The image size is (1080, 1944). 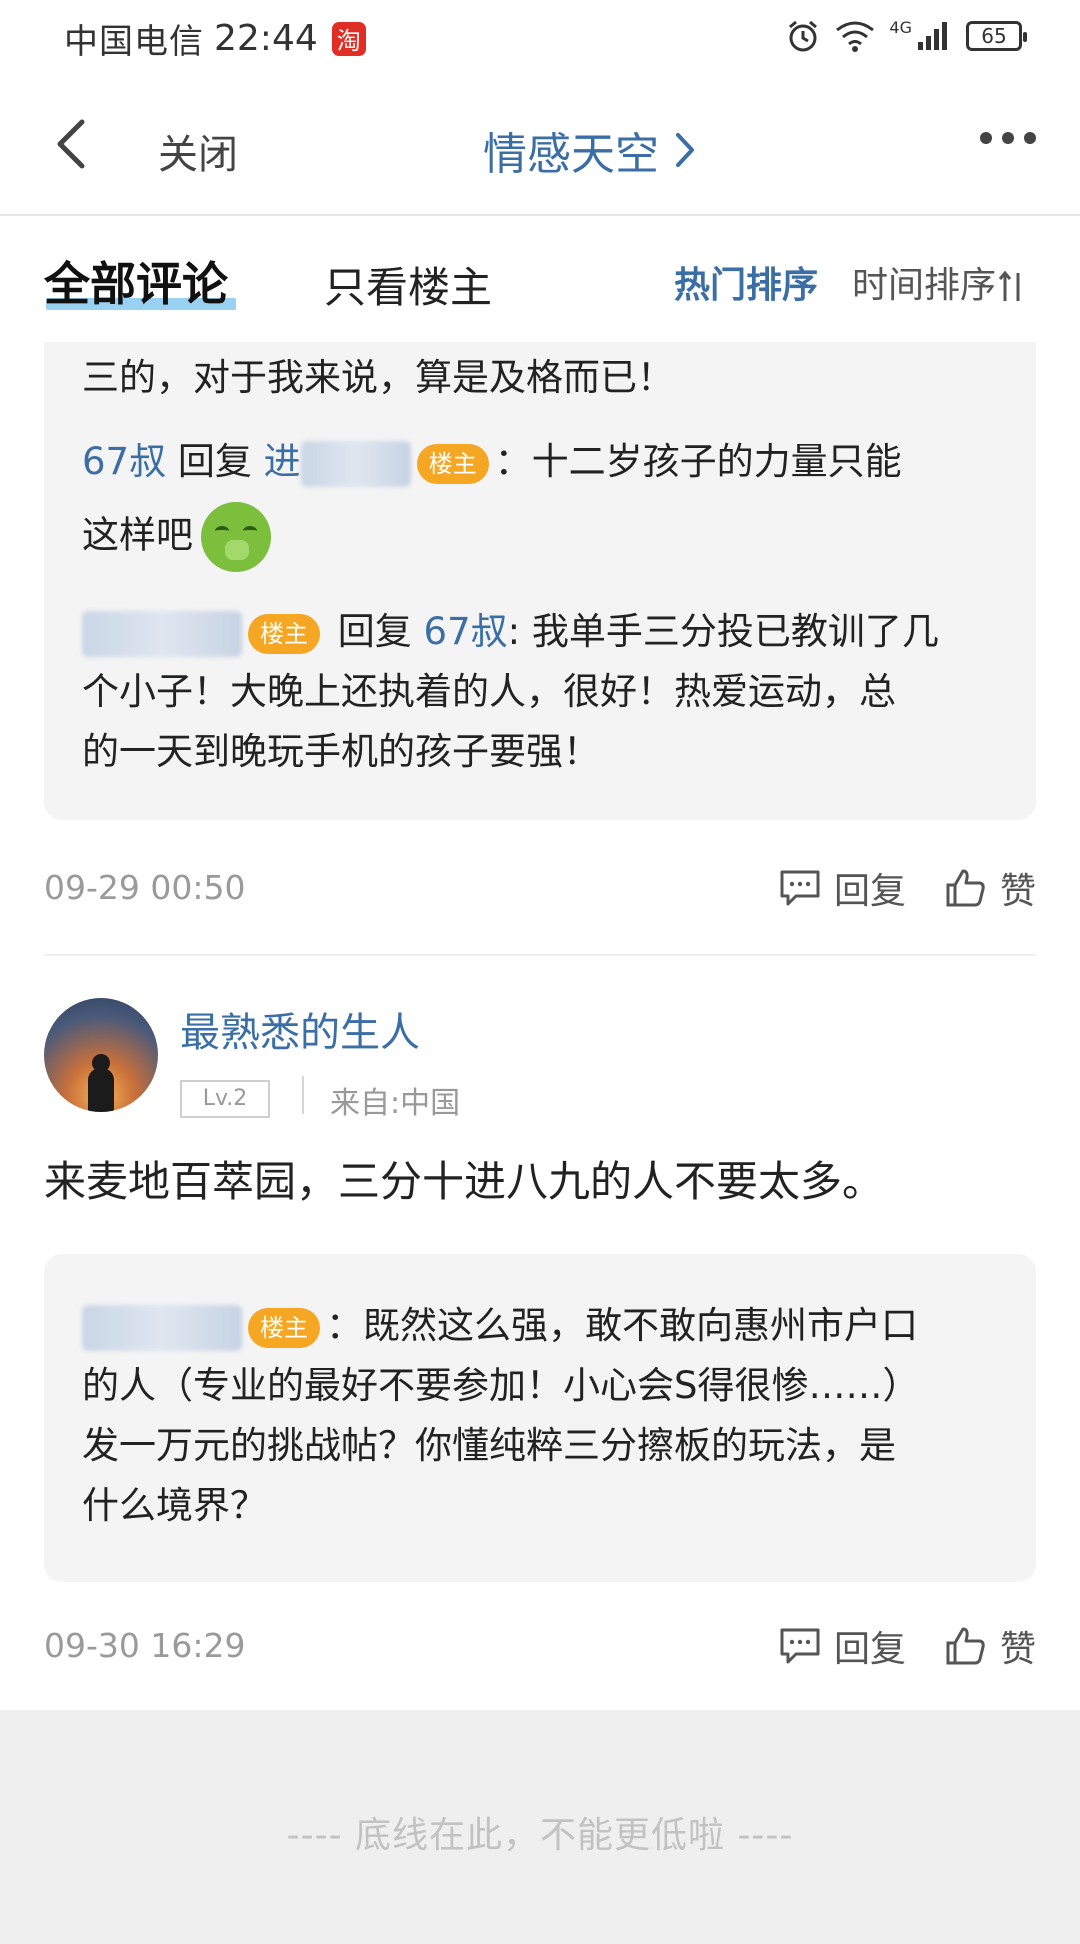 I want to click on reply-item: 楼主 回复 67叔: 我单手三分投已教训了几, so click(x=540, y=632).